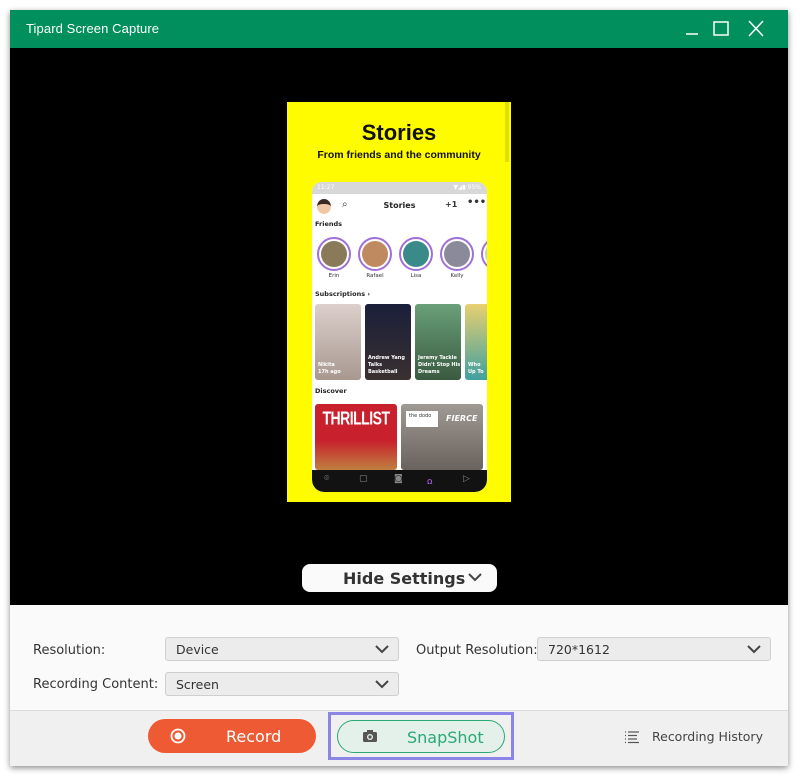  I want to click on subscription-card: Nikita 17h ago, so click(338, 342).